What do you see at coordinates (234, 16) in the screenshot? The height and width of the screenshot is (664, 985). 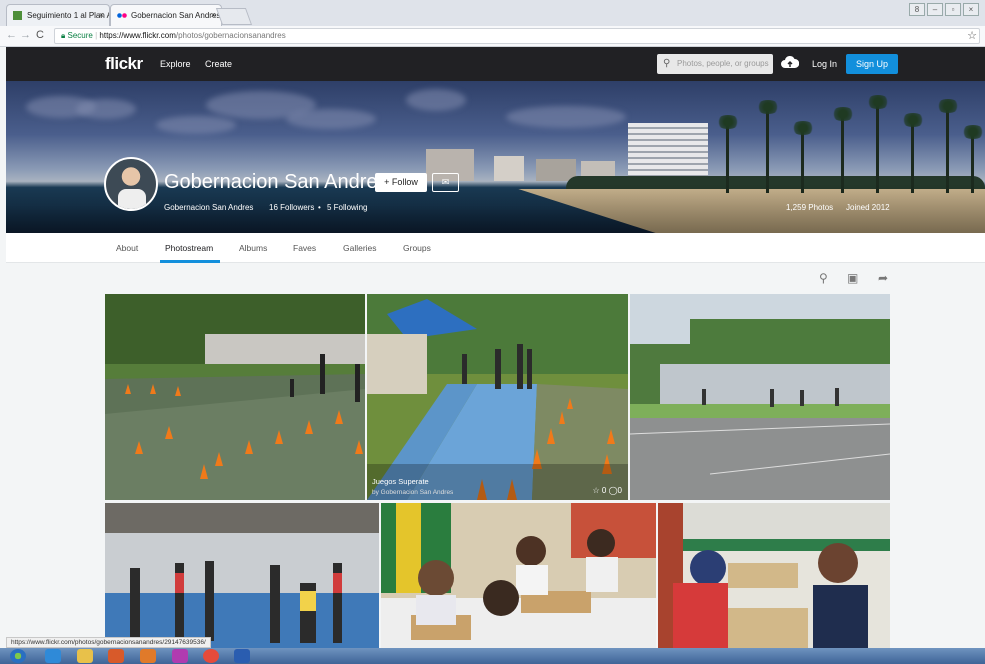 I see `new-tab-button` at bounding box center [234, 16].